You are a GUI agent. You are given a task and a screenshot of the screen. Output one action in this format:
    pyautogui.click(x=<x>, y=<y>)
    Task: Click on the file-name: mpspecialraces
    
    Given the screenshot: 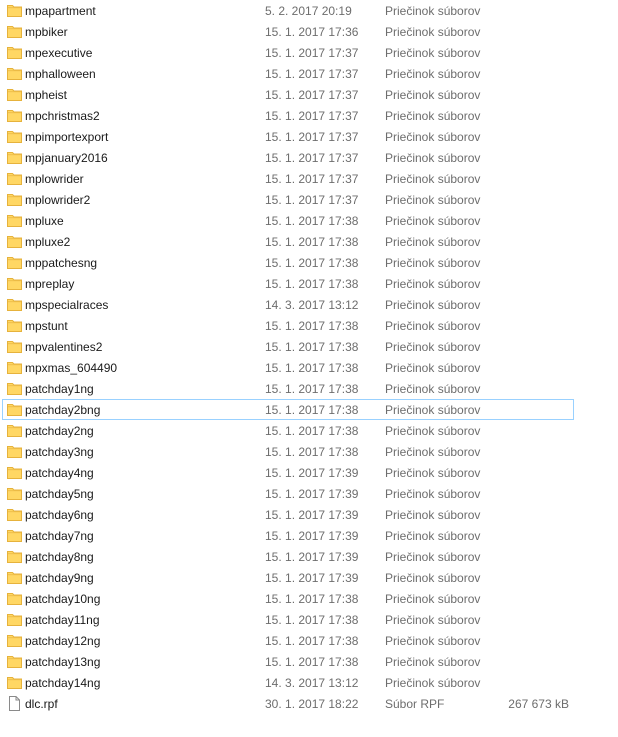 What is the action you would take?
    pyautogui.click(x=67, y=305)
    